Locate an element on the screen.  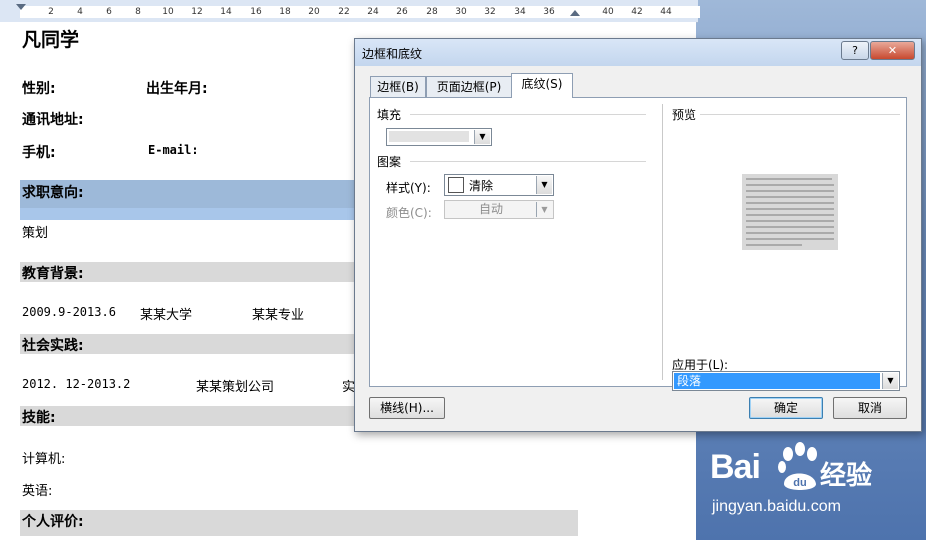
fill-group-label: 填充 is located at coordinates (389, 115).